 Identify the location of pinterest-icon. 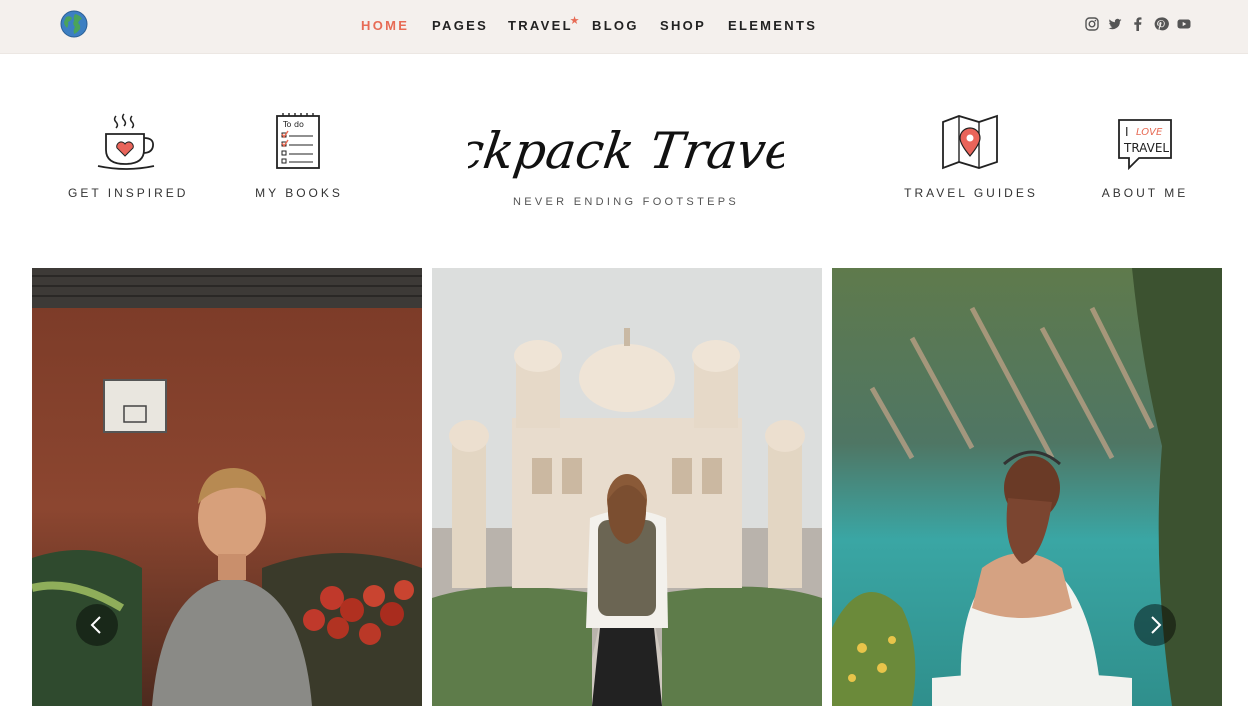
(1161, 24).